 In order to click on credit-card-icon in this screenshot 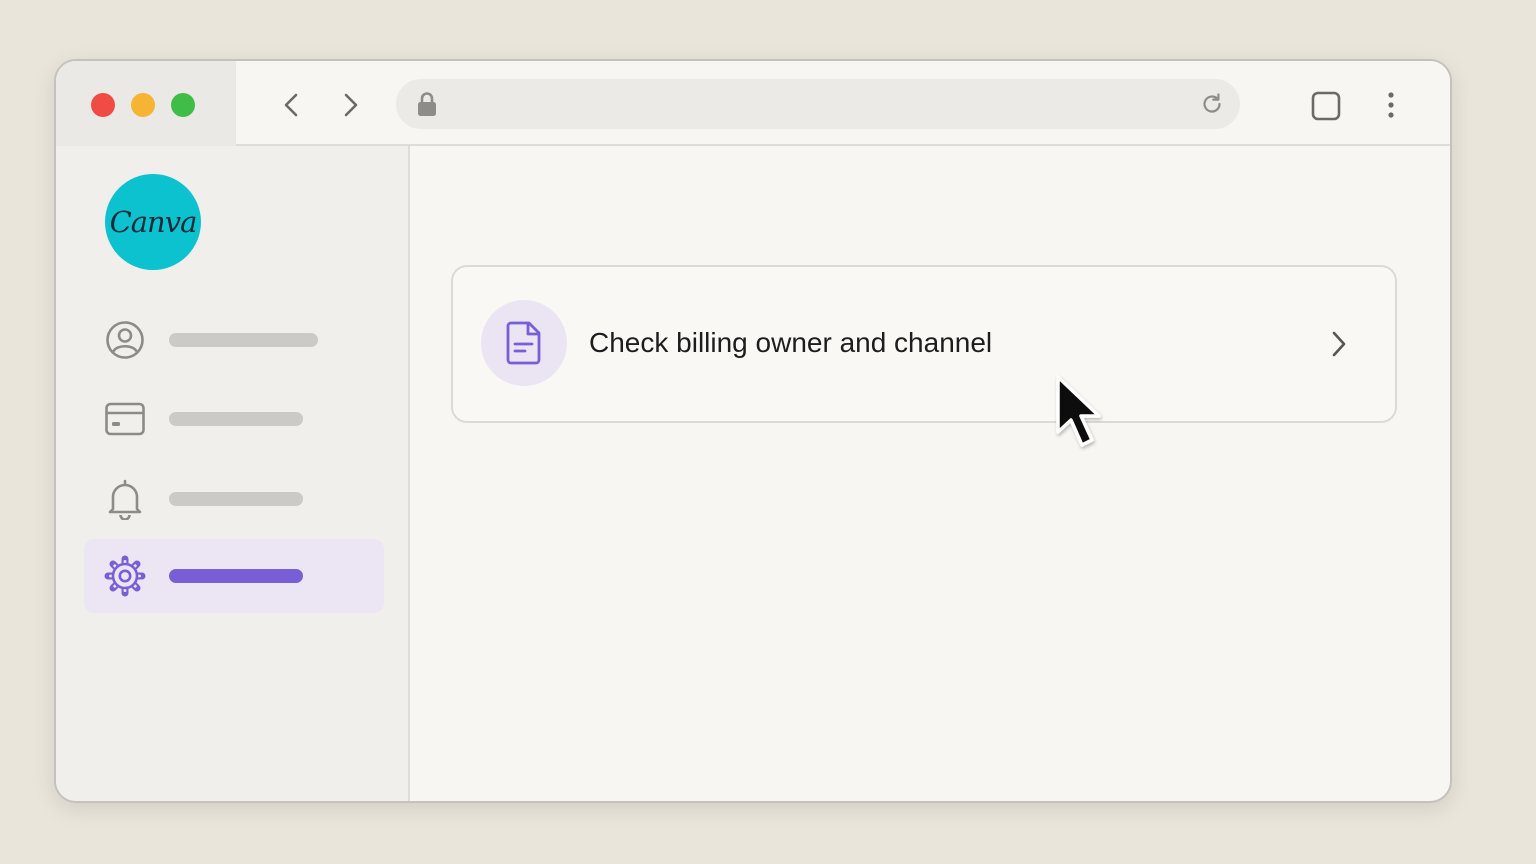, I will do `click(125, 419)`.